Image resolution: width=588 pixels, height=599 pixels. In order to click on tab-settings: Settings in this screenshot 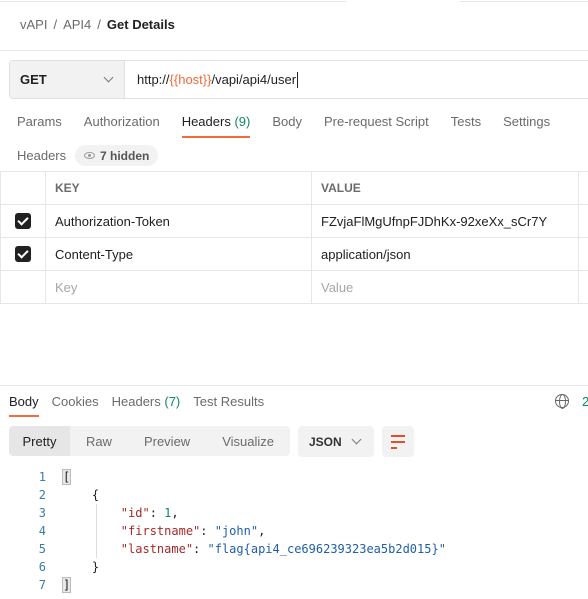, I will do `click(526, 125)`.